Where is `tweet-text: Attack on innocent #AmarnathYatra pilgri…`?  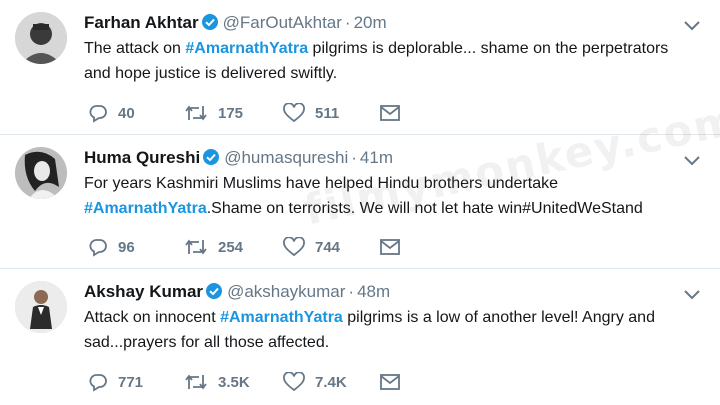
tweet-text: Attack on innocent #AmarnathYatra pilgri… is located at coordinates (389, 330).